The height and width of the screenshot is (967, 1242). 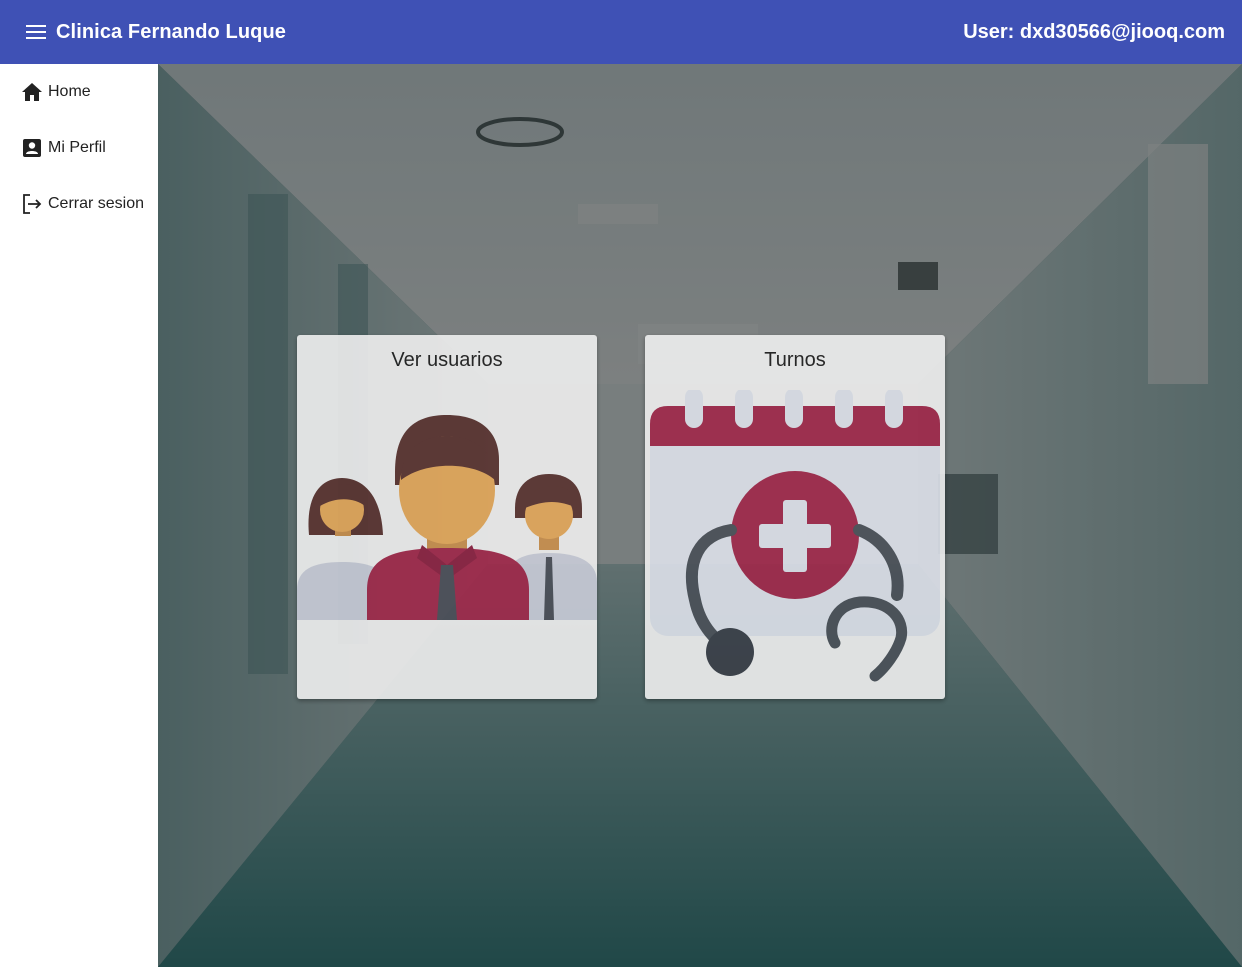 What do you see at coordinates (96, 203) in the screenshot?
I see `sidebar-item-label: Cerrar sesion` at bounding box center [96, 203].